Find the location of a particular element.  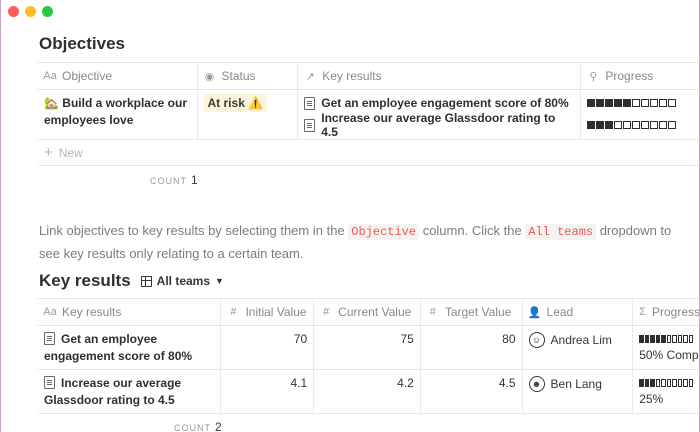

column-header-key-results: ↗ Key results is located at coordinates (440, 76).